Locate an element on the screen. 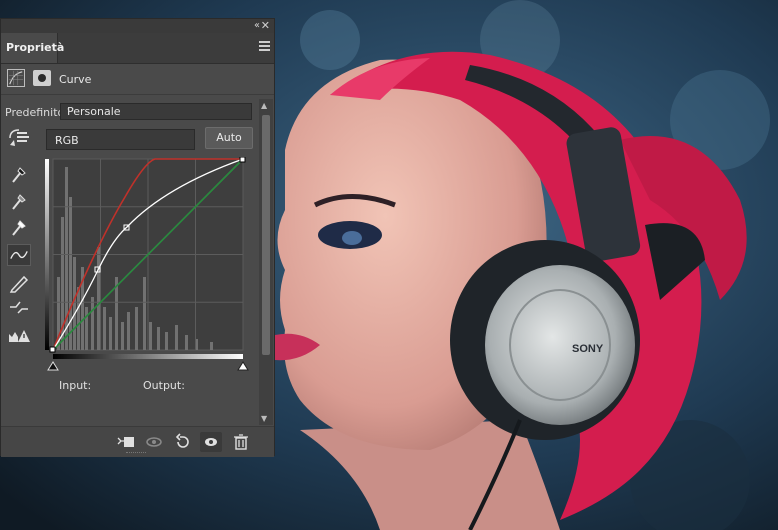  auto-button: Auto is located at coordinates (229, 138).